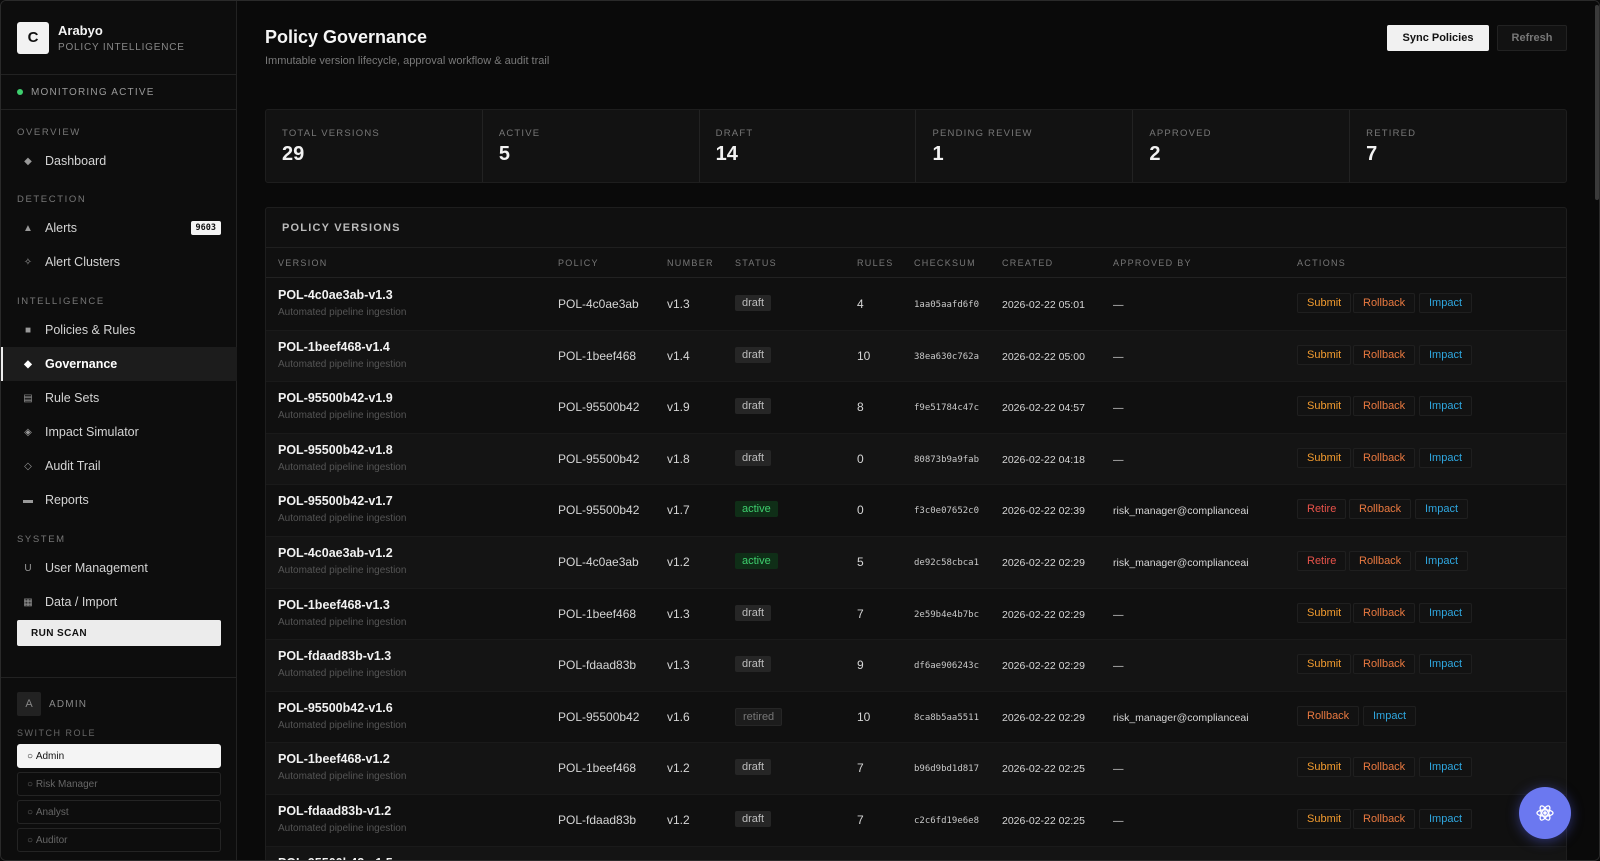 The image size is (1600, 861). Describe the element at coordinates (119, 398) in the screenshot. I see `sidebar-item-rule-sets: ▤ Rule Sets` at that location.